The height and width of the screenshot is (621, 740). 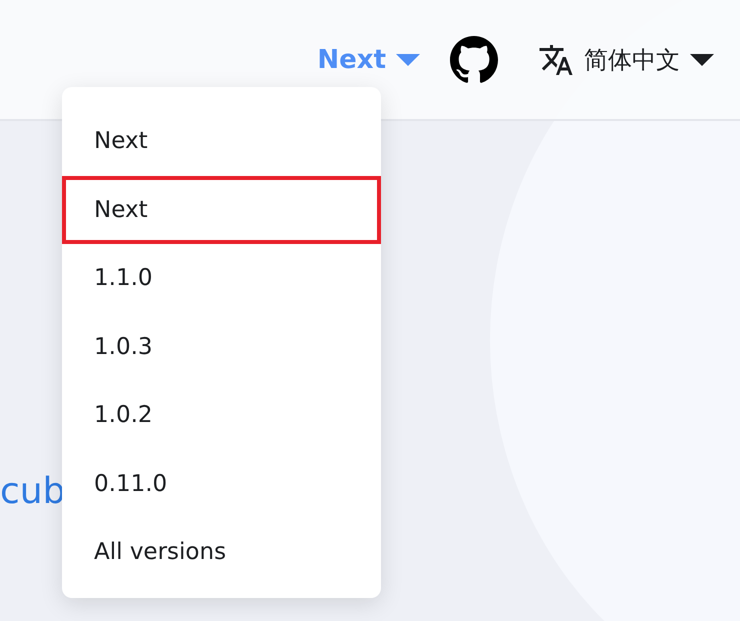 What do you see at coordinates (221, 278) in the screenshot?
I see `menu-item: 1.1.0` at bounding box center [221, 278].